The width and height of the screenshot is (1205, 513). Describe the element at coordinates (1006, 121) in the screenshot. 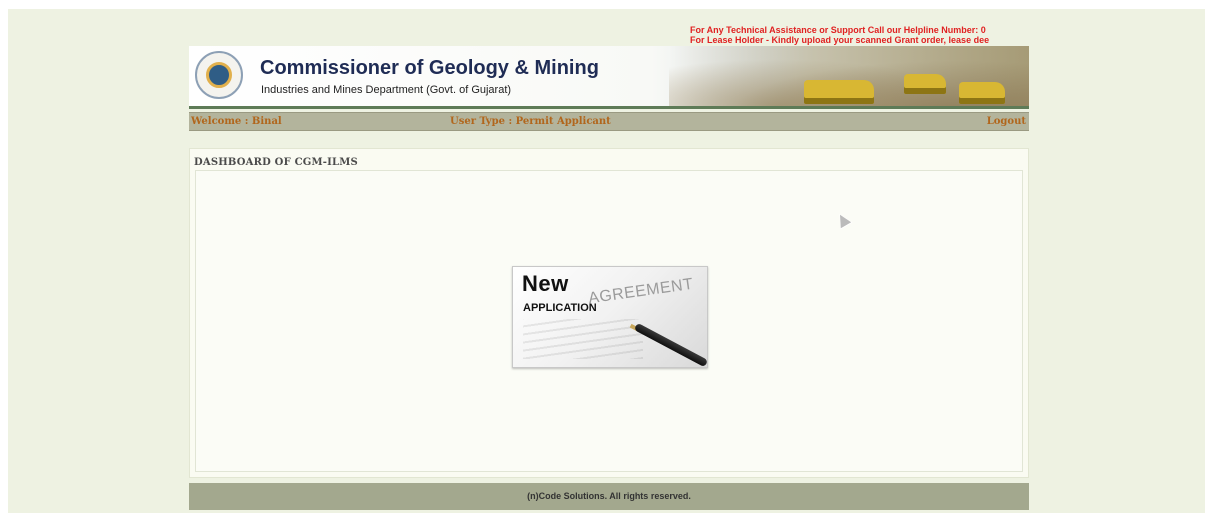

I see `logout-link: Logout` at that location.